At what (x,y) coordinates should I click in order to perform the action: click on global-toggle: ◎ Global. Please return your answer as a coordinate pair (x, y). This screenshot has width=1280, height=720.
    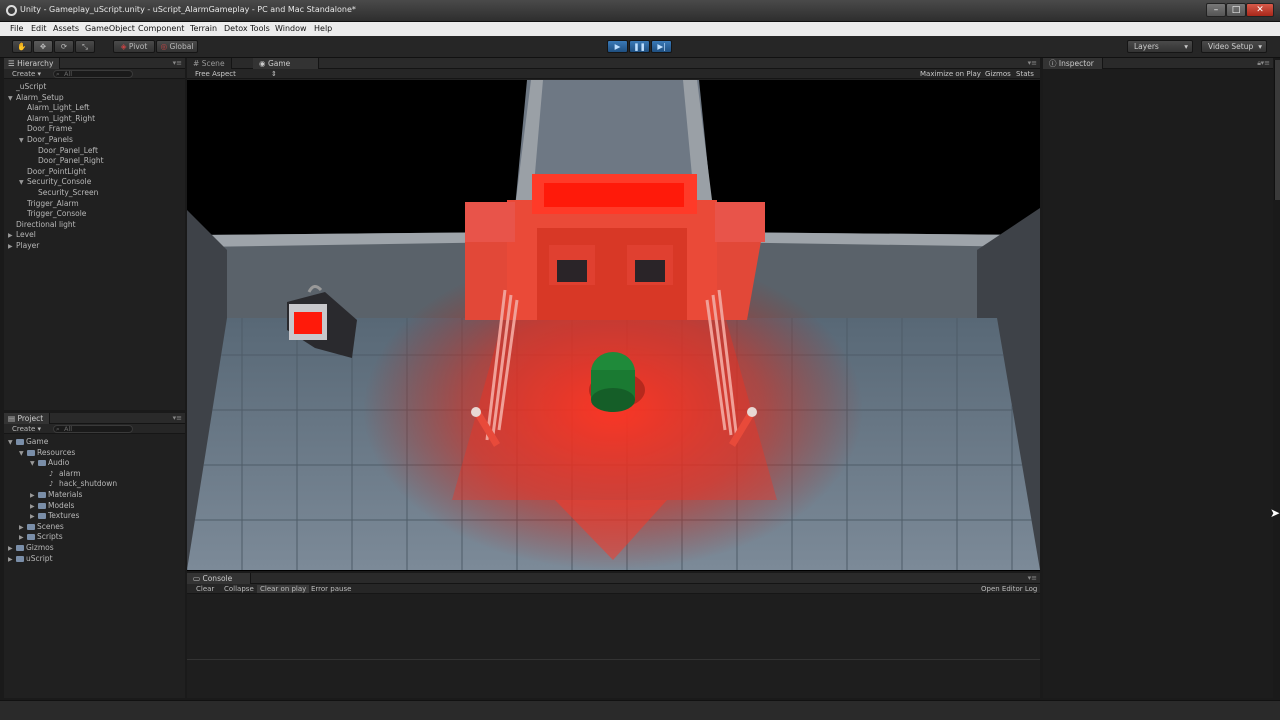
    Looking at the image, I should click on (177, 46).